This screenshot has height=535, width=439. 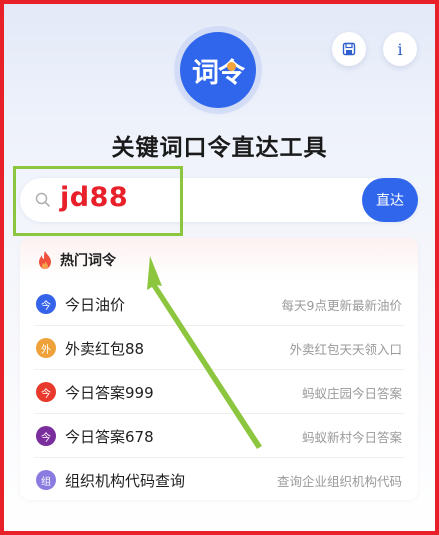 I want to click on info-button: i, so click(x=400, y=49).